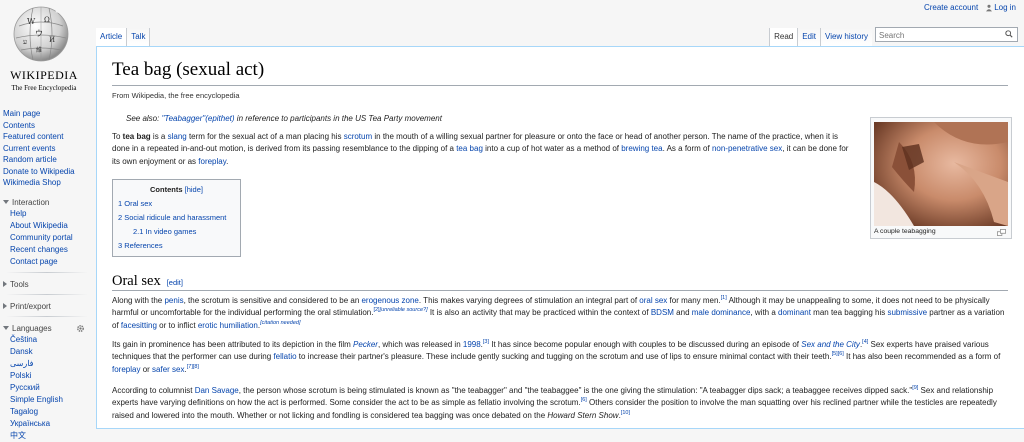 The height and width of the screenshot is (442, 1024). What do you see at coordinates (47, 202) in the screenshot?
I see `interaction-heading: Interaction` at bounding box center [47, 202].